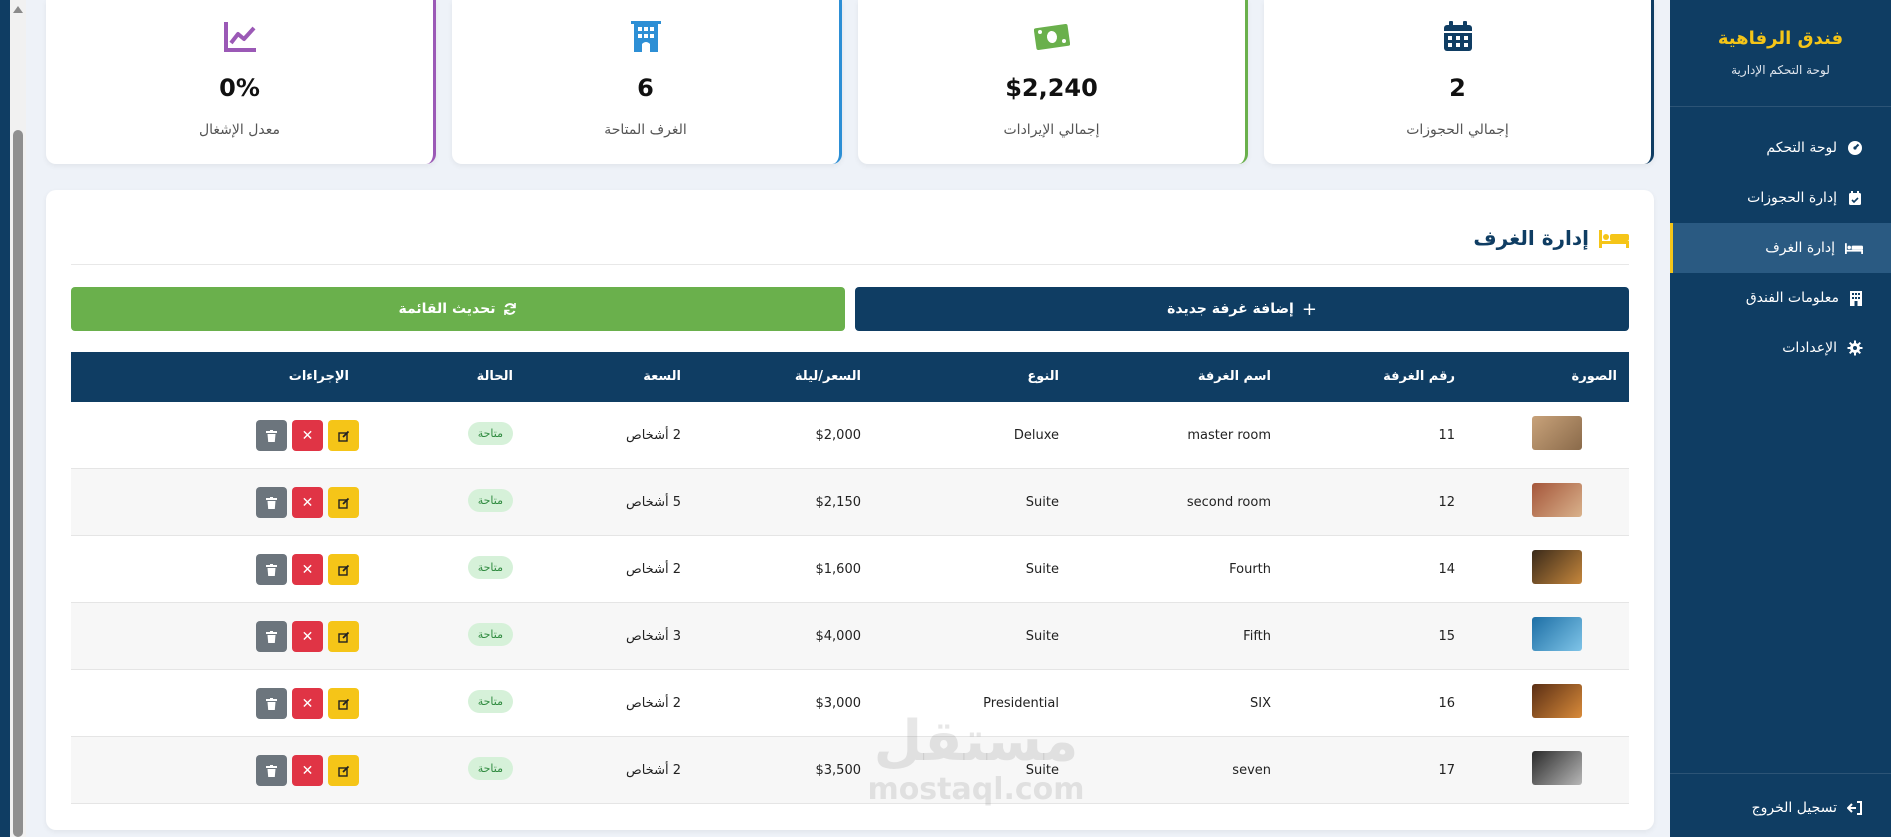 This screenshot has width=1891, height=837. Describe the element at coordinates (1809, 348) in the screenshot. I see `sidebar-item-label: الإعدادات` at that location.